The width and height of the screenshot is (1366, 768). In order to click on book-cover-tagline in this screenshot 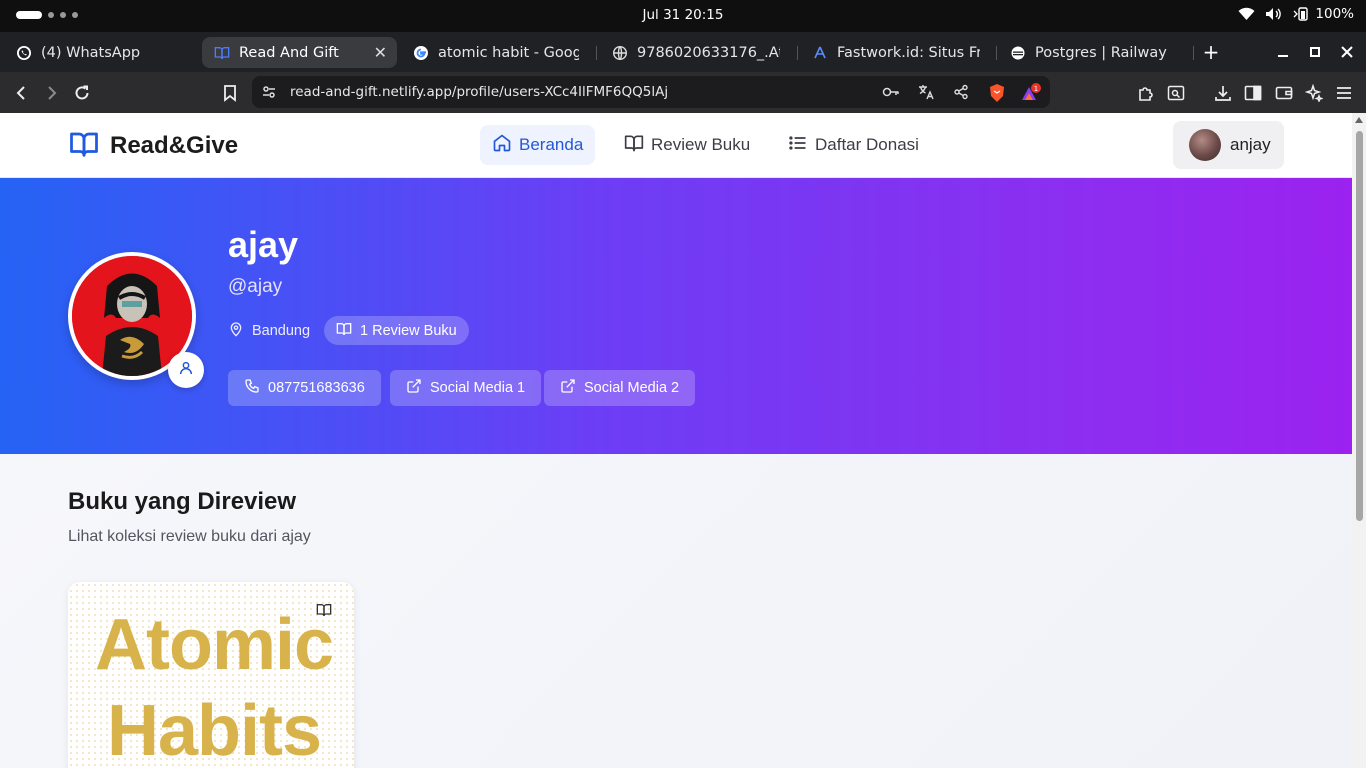, I will do `click(213, 585)`.